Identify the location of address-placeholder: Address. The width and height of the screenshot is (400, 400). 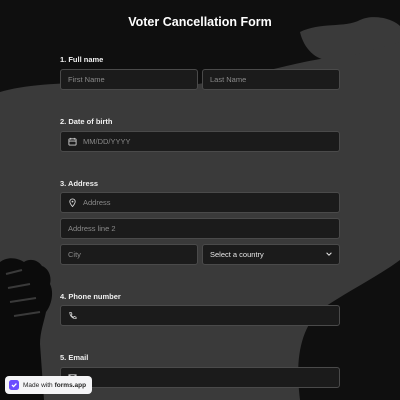
(97, 202).